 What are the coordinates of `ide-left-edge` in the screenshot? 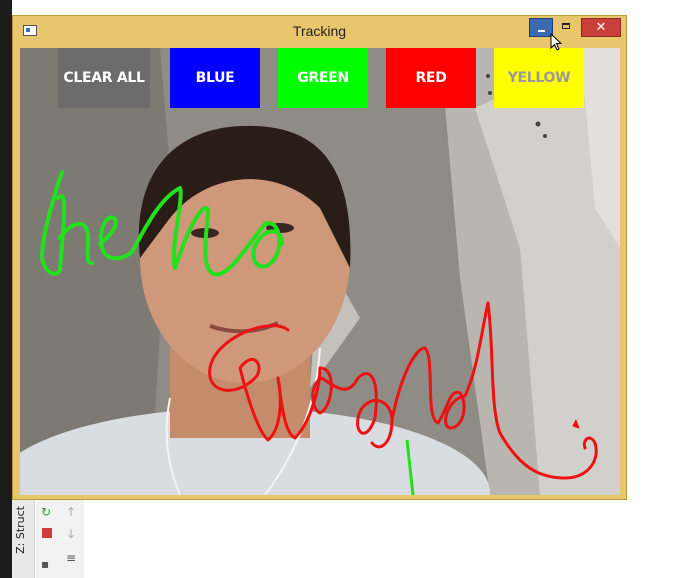 It's located at (6, 289).